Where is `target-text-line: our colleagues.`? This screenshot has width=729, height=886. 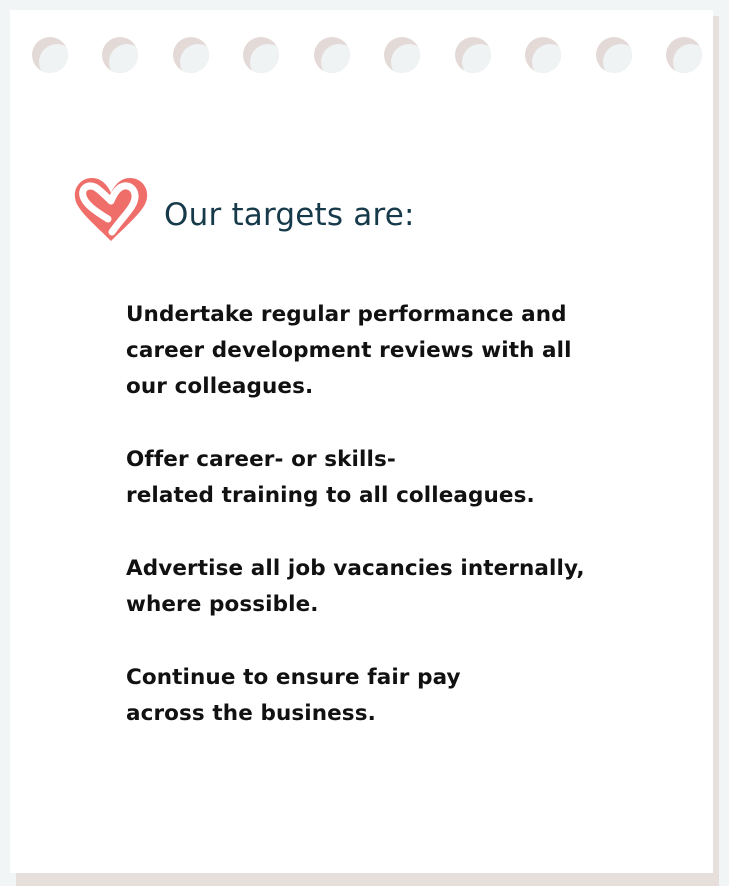 target-text-line: our colleagues. is located at coordinates (220, 386).